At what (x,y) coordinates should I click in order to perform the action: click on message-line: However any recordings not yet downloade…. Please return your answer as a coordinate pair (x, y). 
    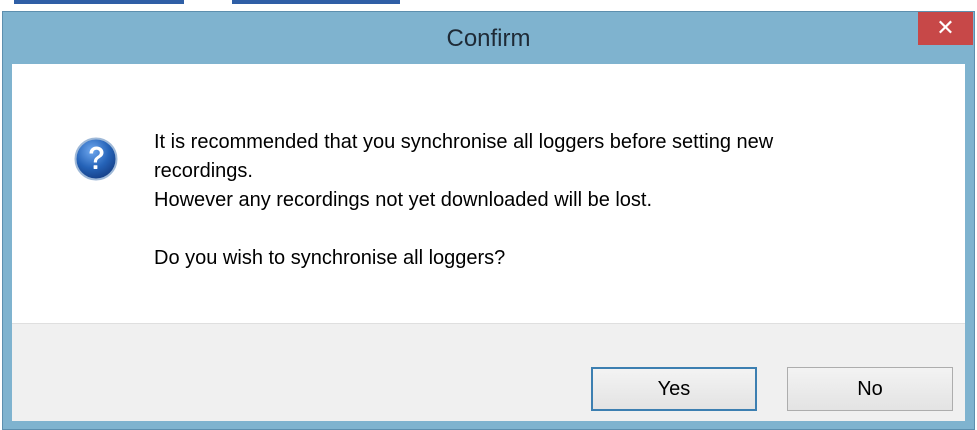
    Looking at the image, I should click on (403, 200).